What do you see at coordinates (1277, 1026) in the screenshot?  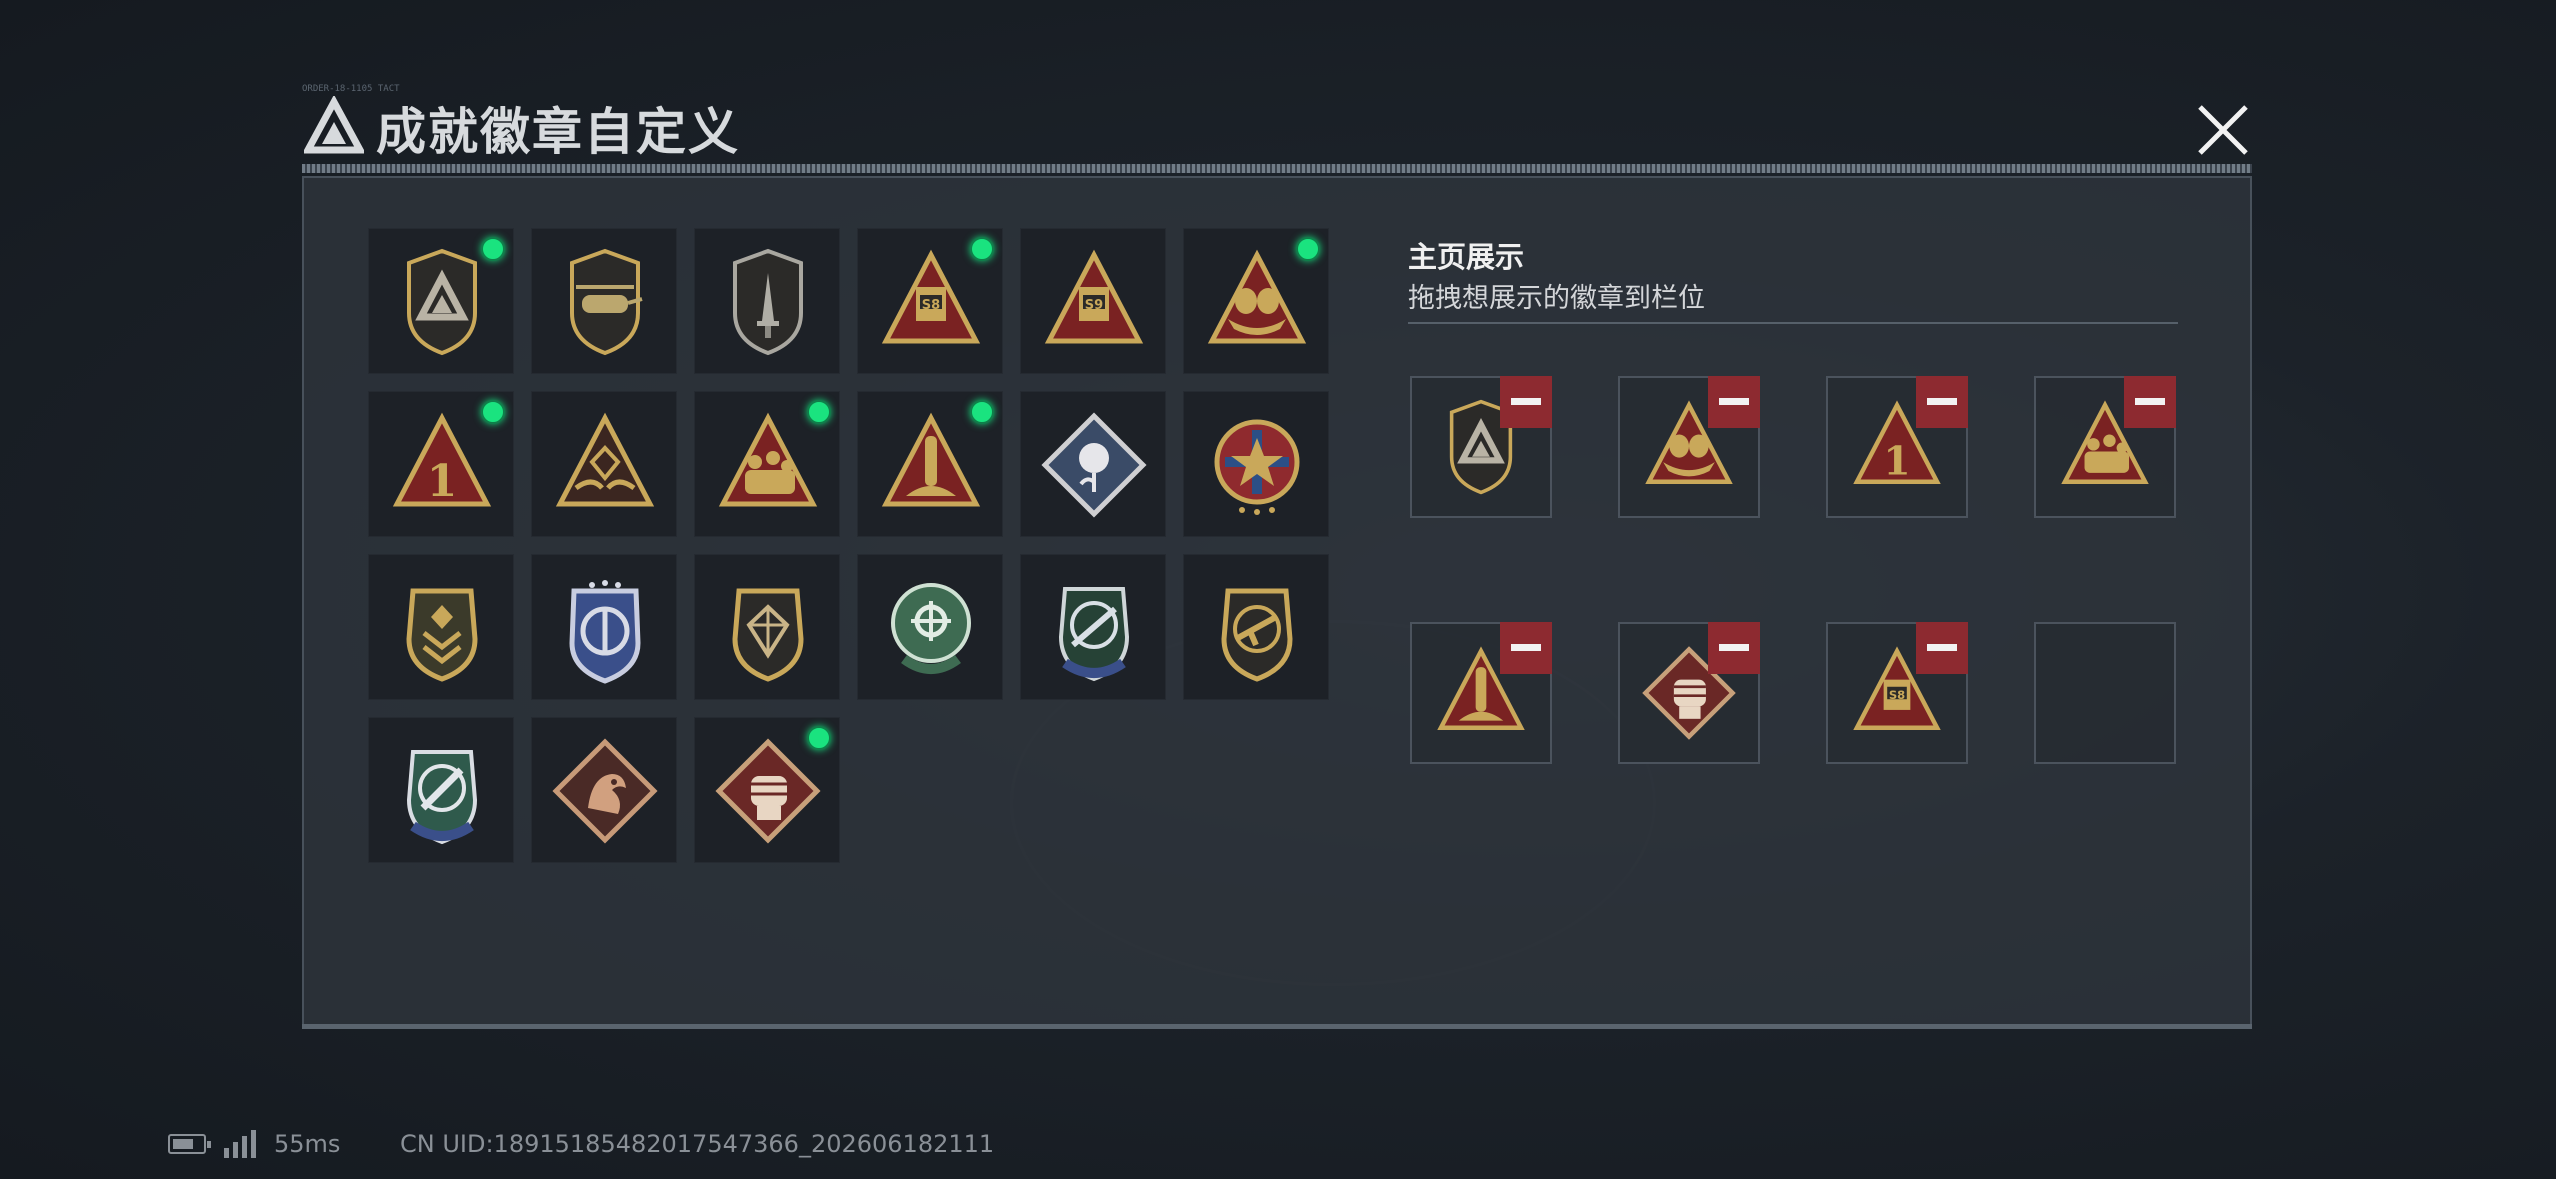 I see `panel-bottom-line` at bounding box center [1277, 1026].